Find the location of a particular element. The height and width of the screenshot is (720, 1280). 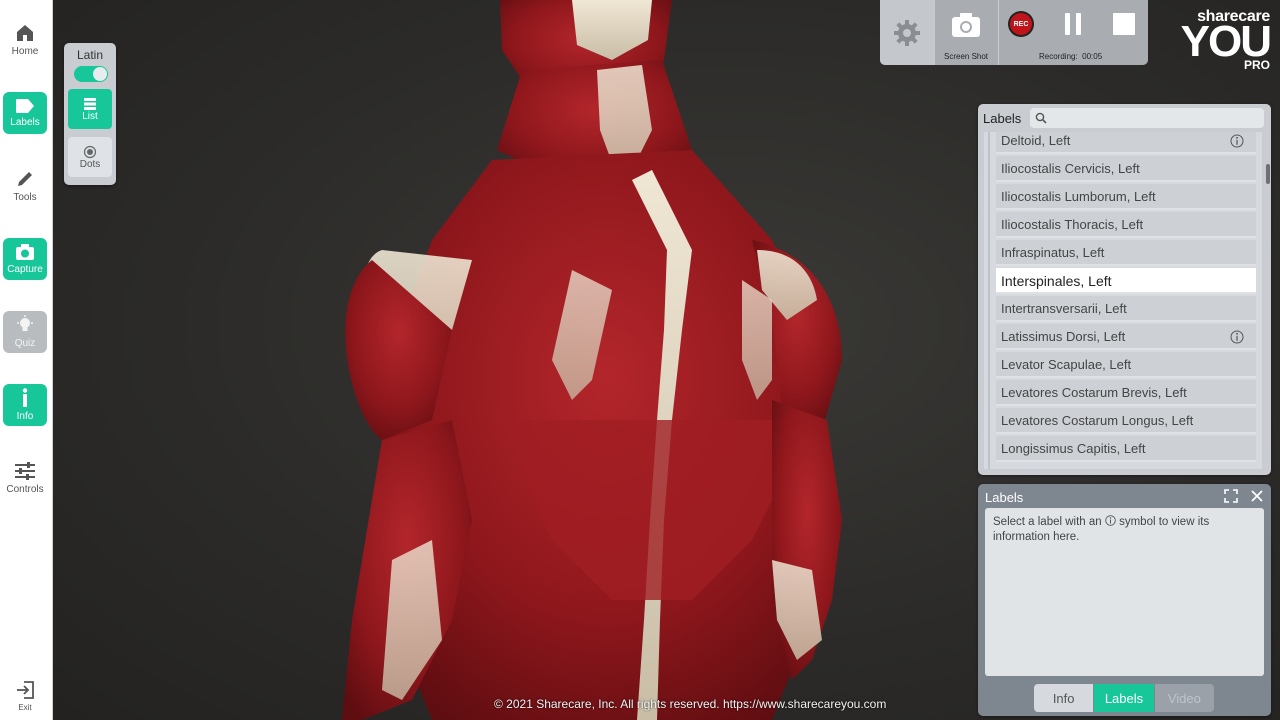

labels-search-input is located at coordinates (1147, 118).